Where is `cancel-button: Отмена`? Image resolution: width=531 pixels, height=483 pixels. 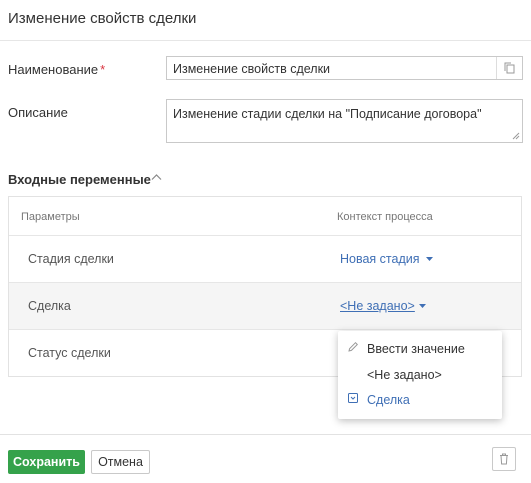
cancel-button: Отмена is located at coordinates (120, 462).